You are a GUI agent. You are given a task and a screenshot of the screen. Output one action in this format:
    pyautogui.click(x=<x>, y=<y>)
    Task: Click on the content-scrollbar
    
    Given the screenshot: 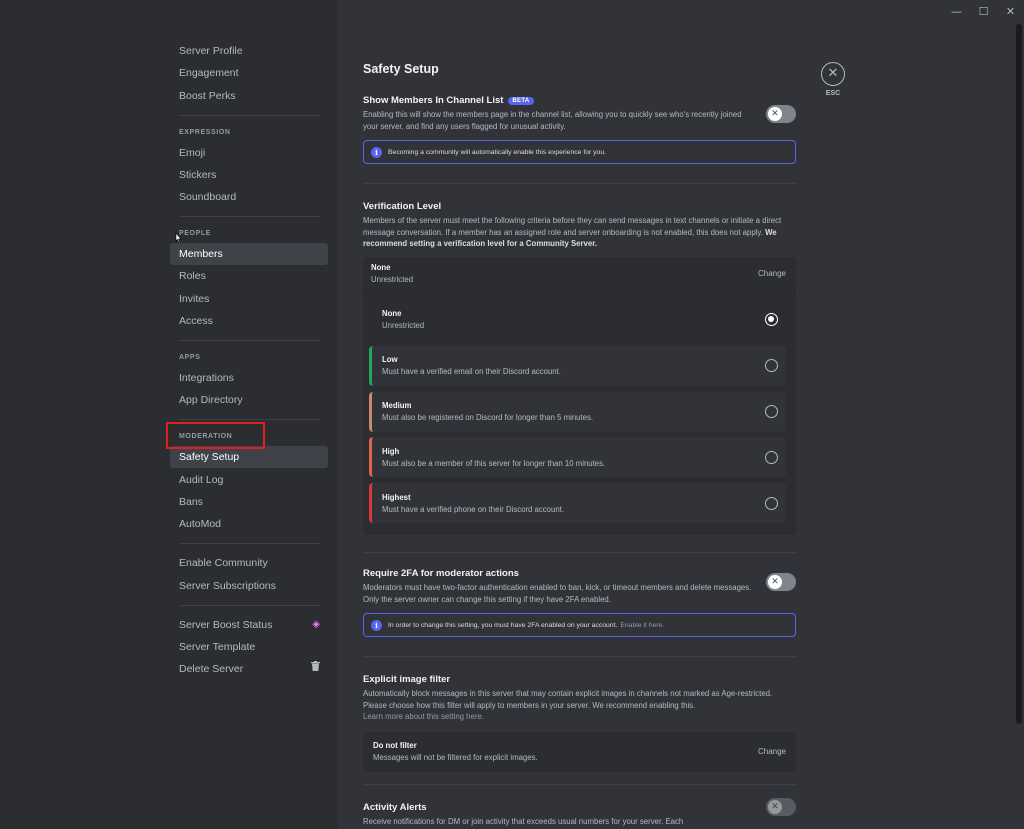 What is the action you would take?
    pyautogui.click(x=1019, y=374)
    